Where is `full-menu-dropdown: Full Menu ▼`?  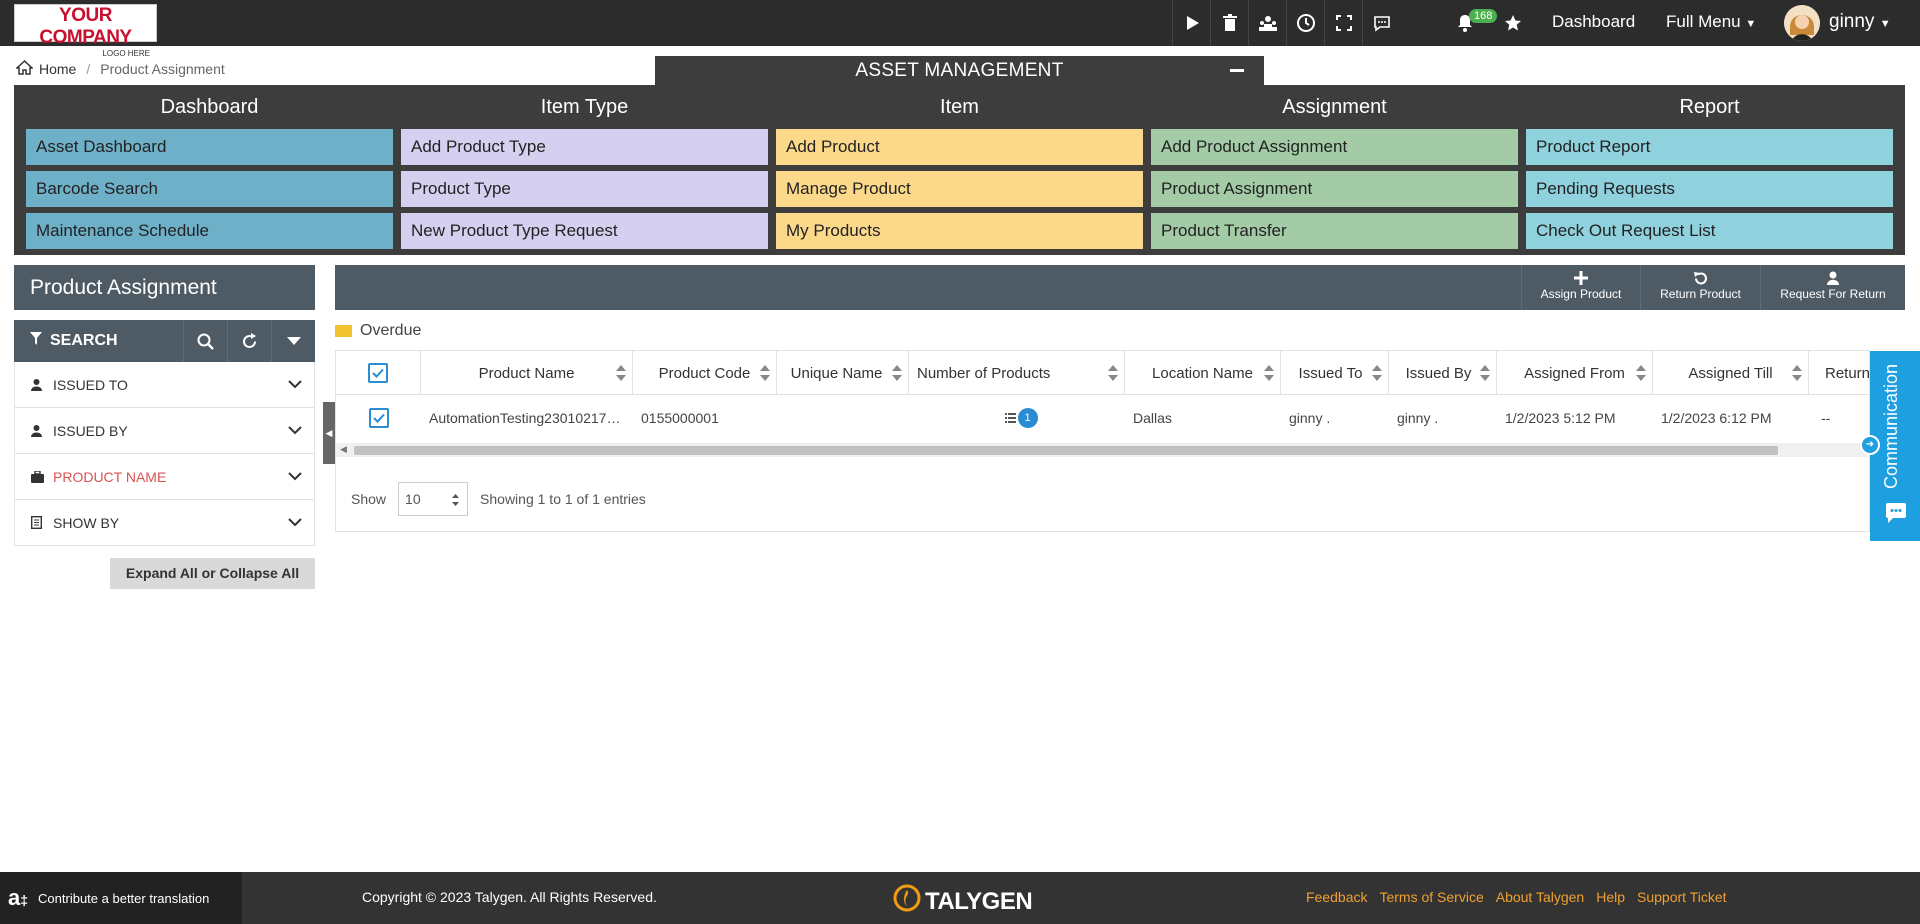
full-menu-dropdown: Full Menu ▼ is located at coordinates (1711, 22).